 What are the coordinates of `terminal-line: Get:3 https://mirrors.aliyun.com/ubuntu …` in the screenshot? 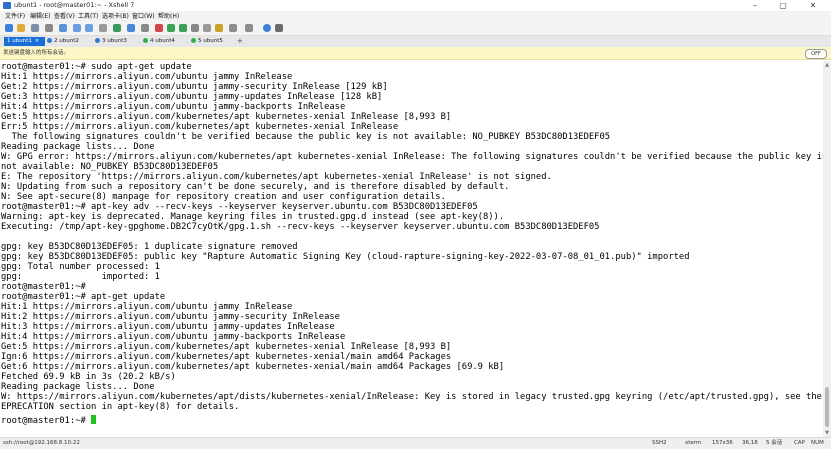 It's located at (192, 97).